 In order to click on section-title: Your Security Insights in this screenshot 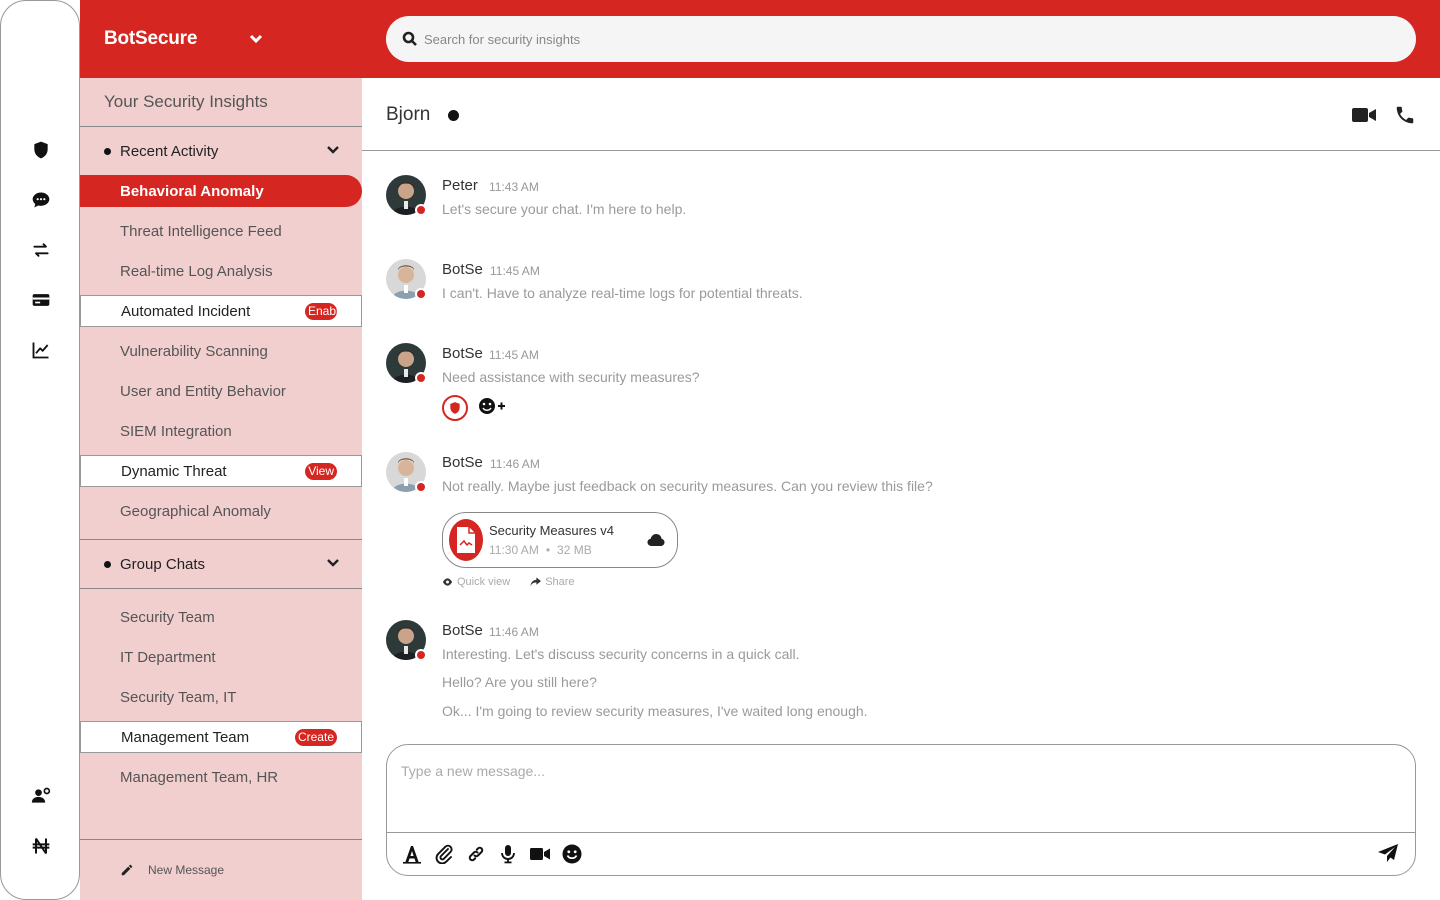, I will do `click(221, 102)`.